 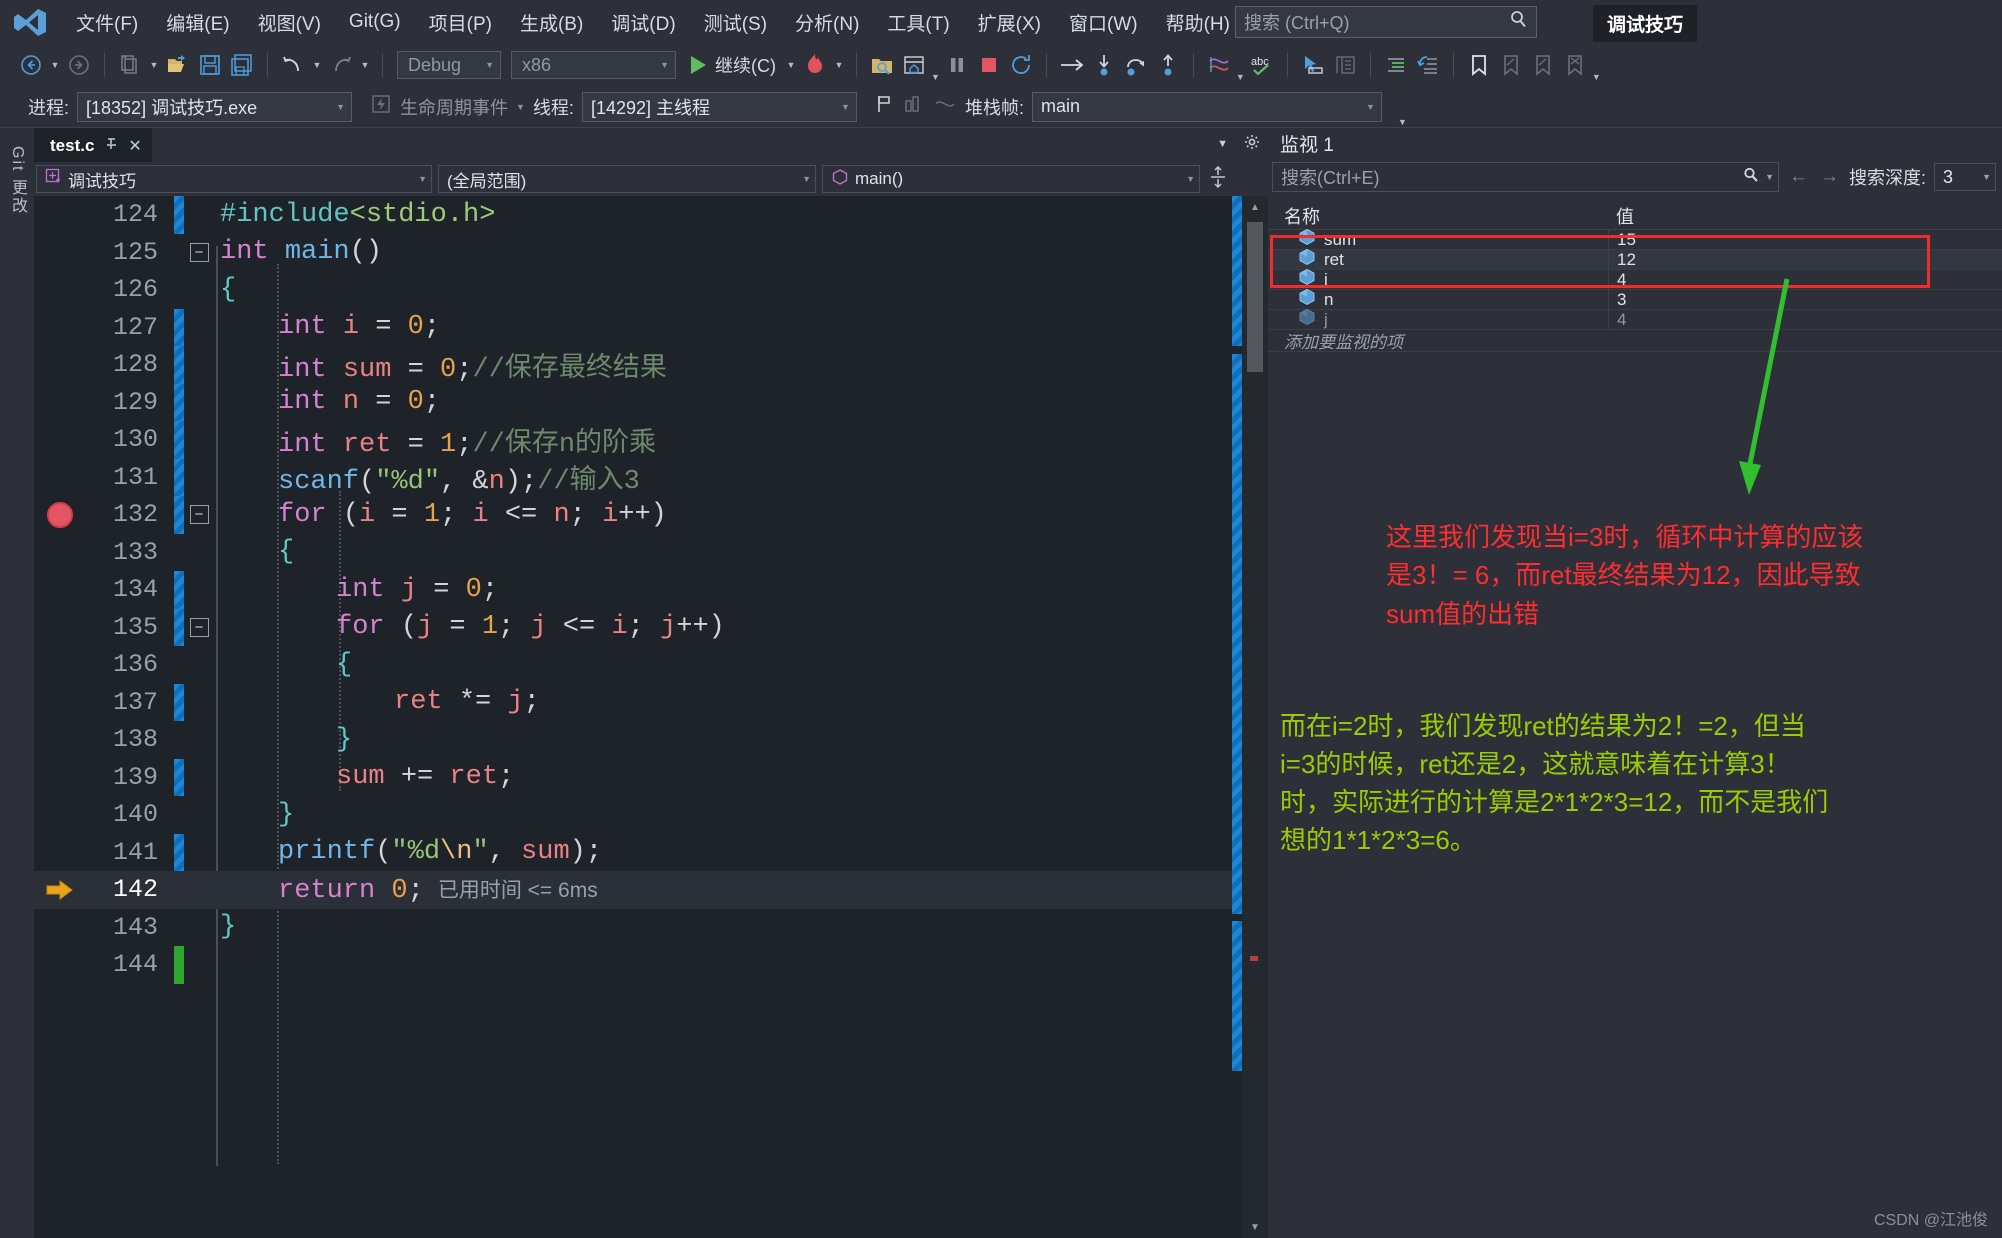 What do you see at coordinates (154, 65) in the screenshot?
I see `new-item-dropdown: ▼` at bounding box center [154, 65].